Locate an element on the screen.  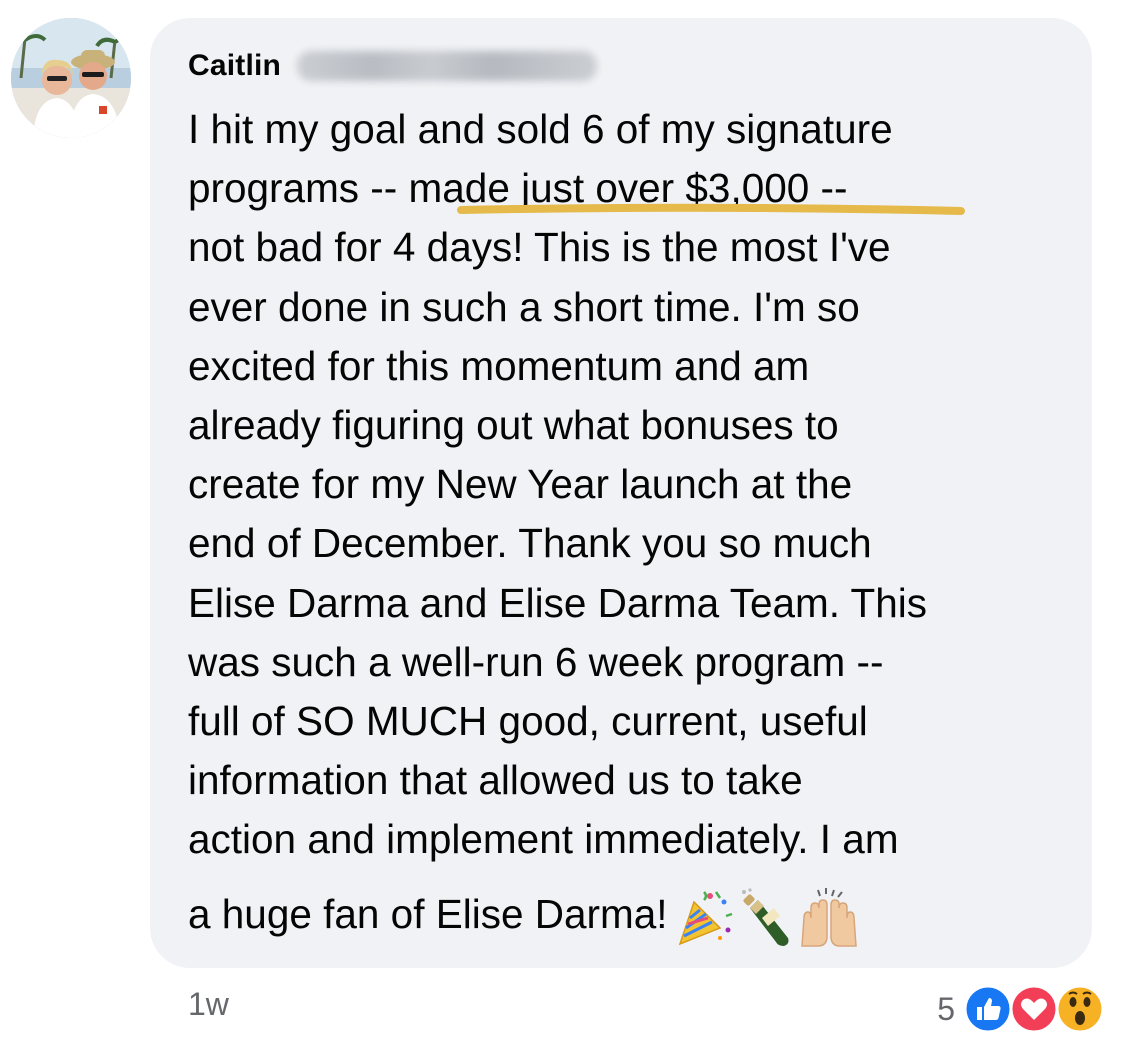
comment-line: I hit my goal and sold 6 of my signature is located at coordinates (540, 129).